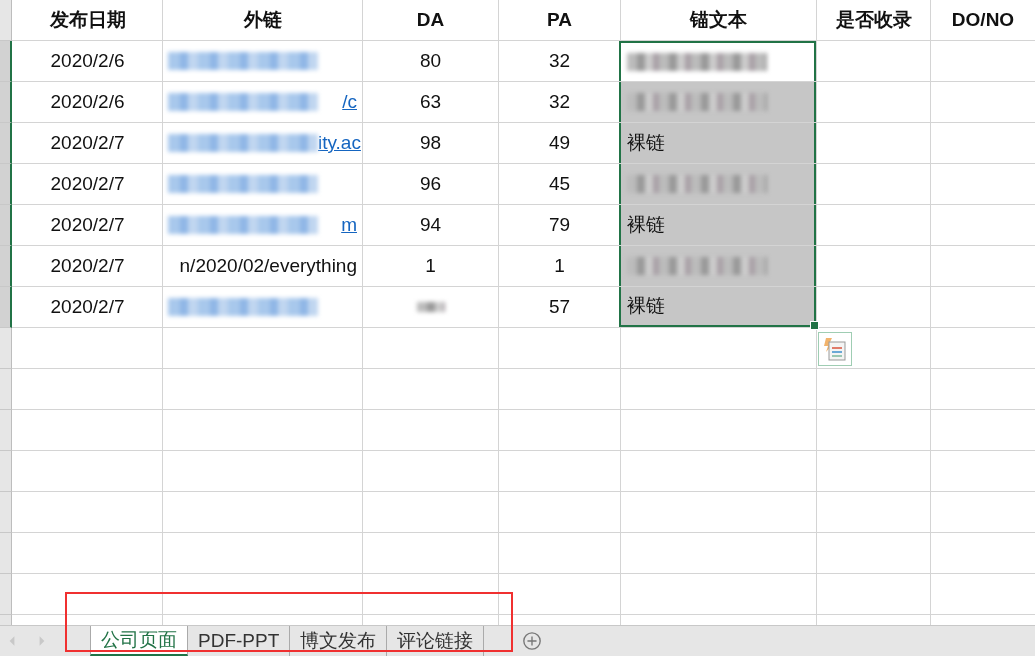 The image size is (1035, 656). What do you see at coordinates (983, 20) in the screenshot?
I see `column-header: DO/NO` at bounding box center [983, 20].